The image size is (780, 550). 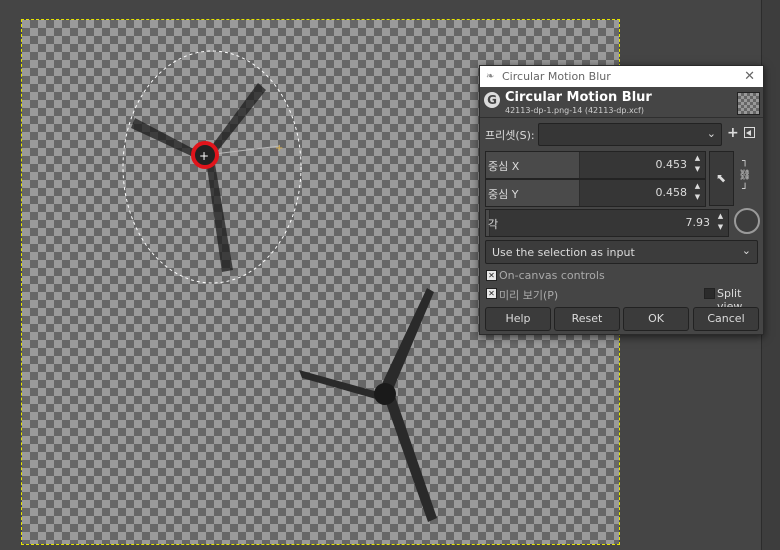 I want to click on chain-link-icon: ┐ ⛓ ┘, so click(x=745, y=178).